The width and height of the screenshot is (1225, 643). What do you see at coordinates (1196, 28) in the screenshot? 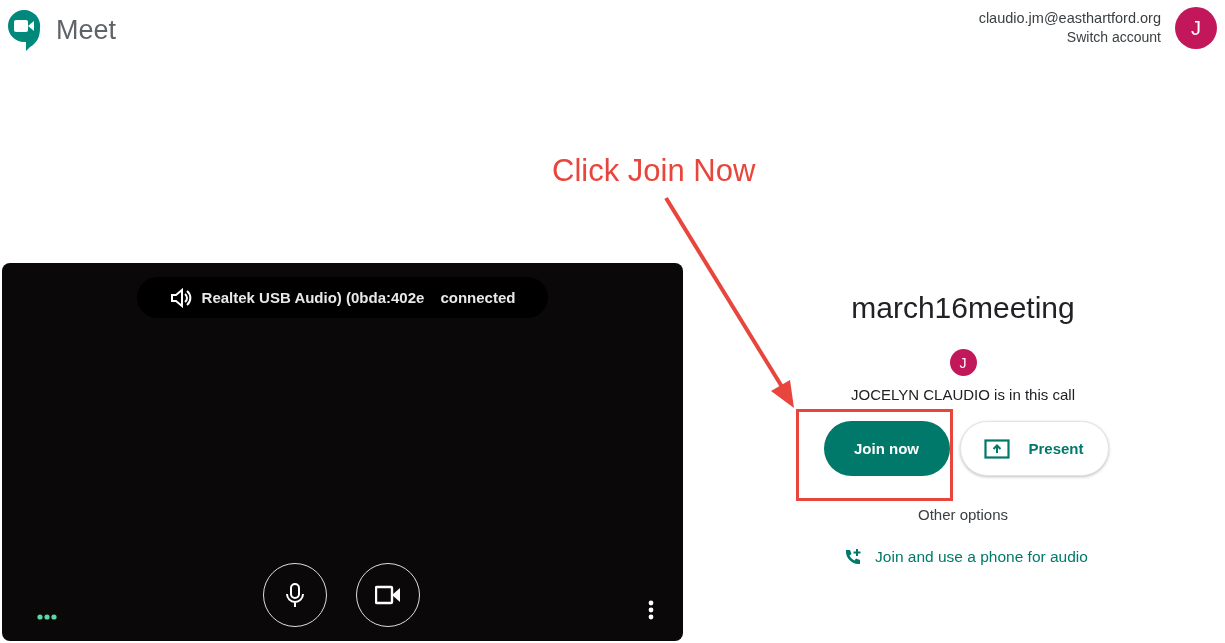
I see `account-avatar: J` at bounding box center [1196, 28].